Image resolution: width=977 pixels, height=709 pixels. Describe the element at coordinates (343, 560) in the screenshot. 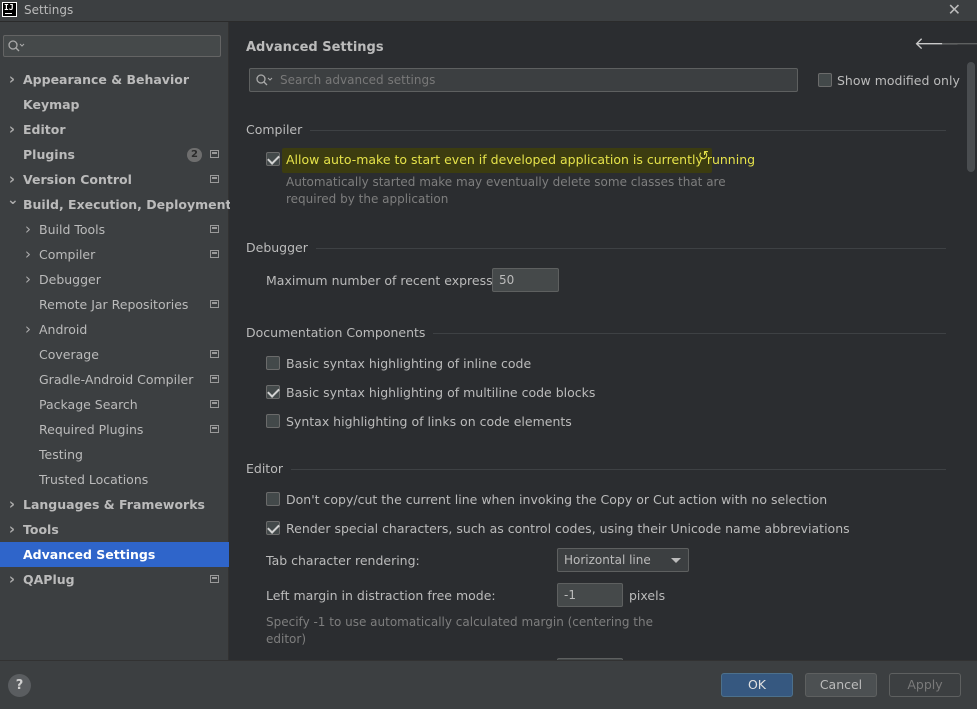

I see `tab-rendering-label: Tab character rendering:` at that location.